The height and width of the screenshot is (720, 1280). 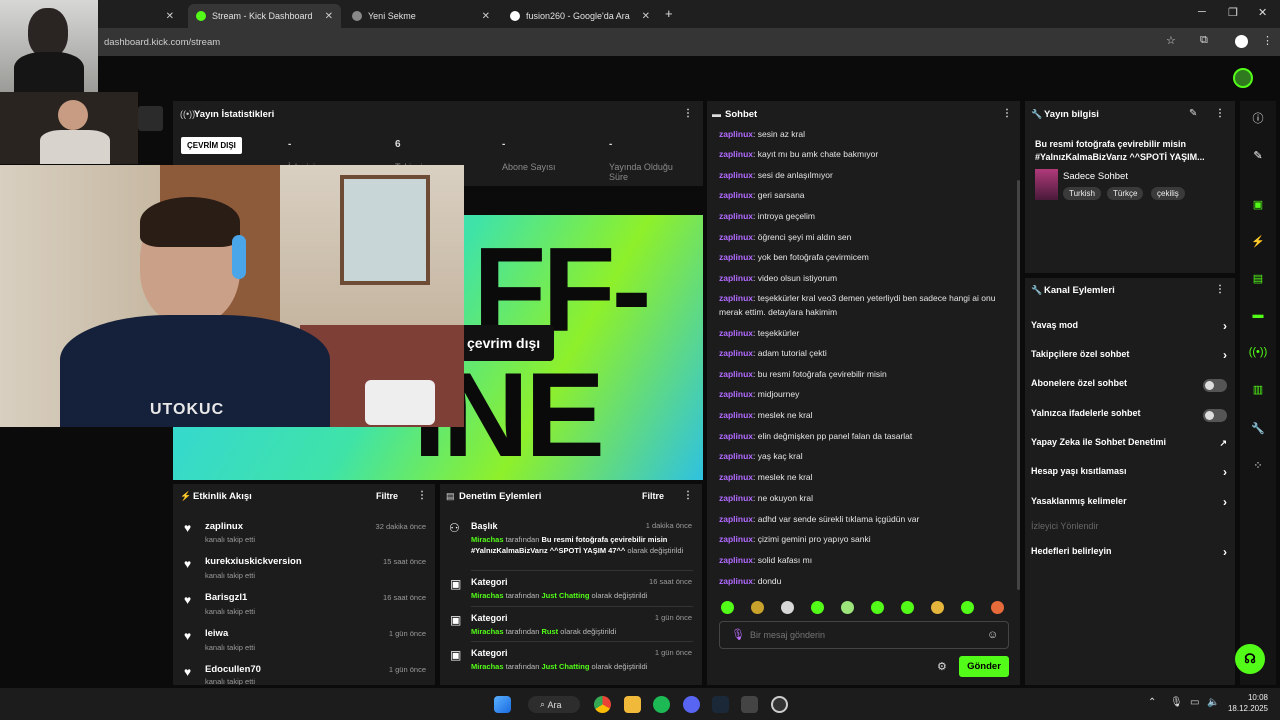 I want to click on activity-time: 1 gün önce, so click(x=407, y=669).